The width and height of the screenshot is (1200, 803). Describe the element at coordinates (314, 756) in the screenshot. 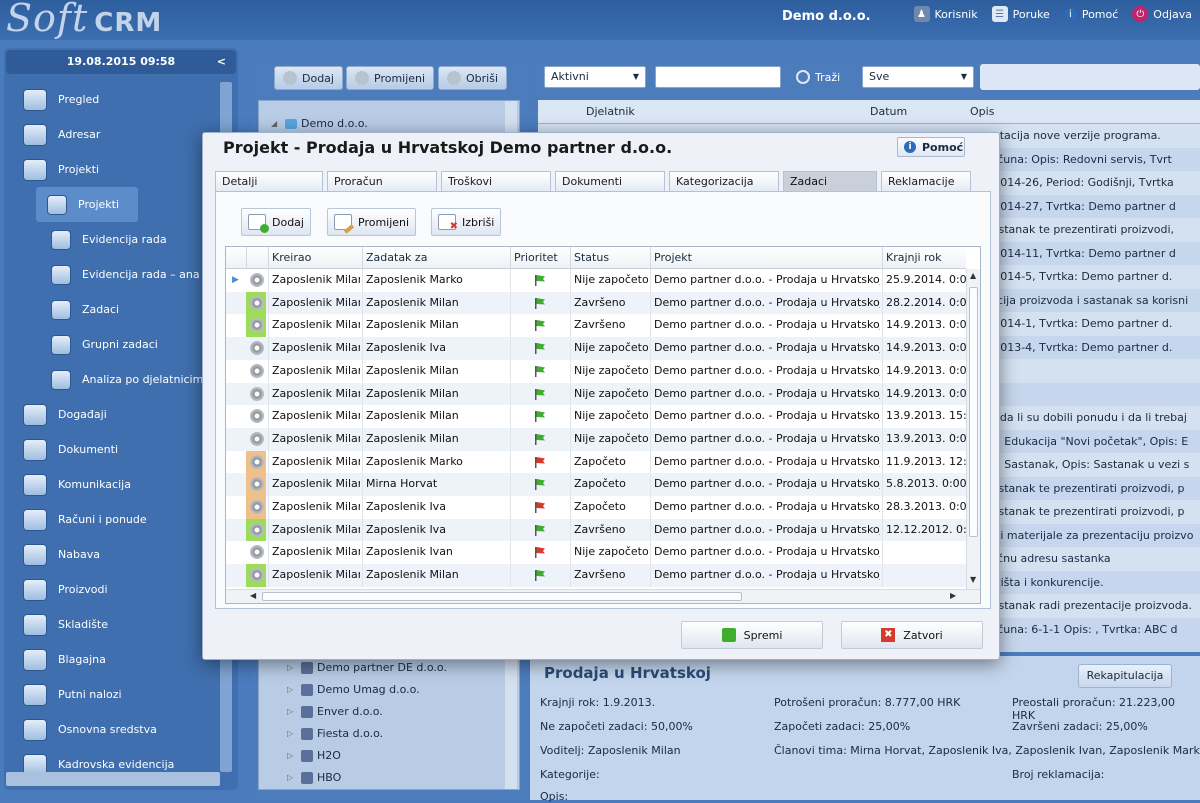

I see `tree-node: ▷ H2O` at that location.